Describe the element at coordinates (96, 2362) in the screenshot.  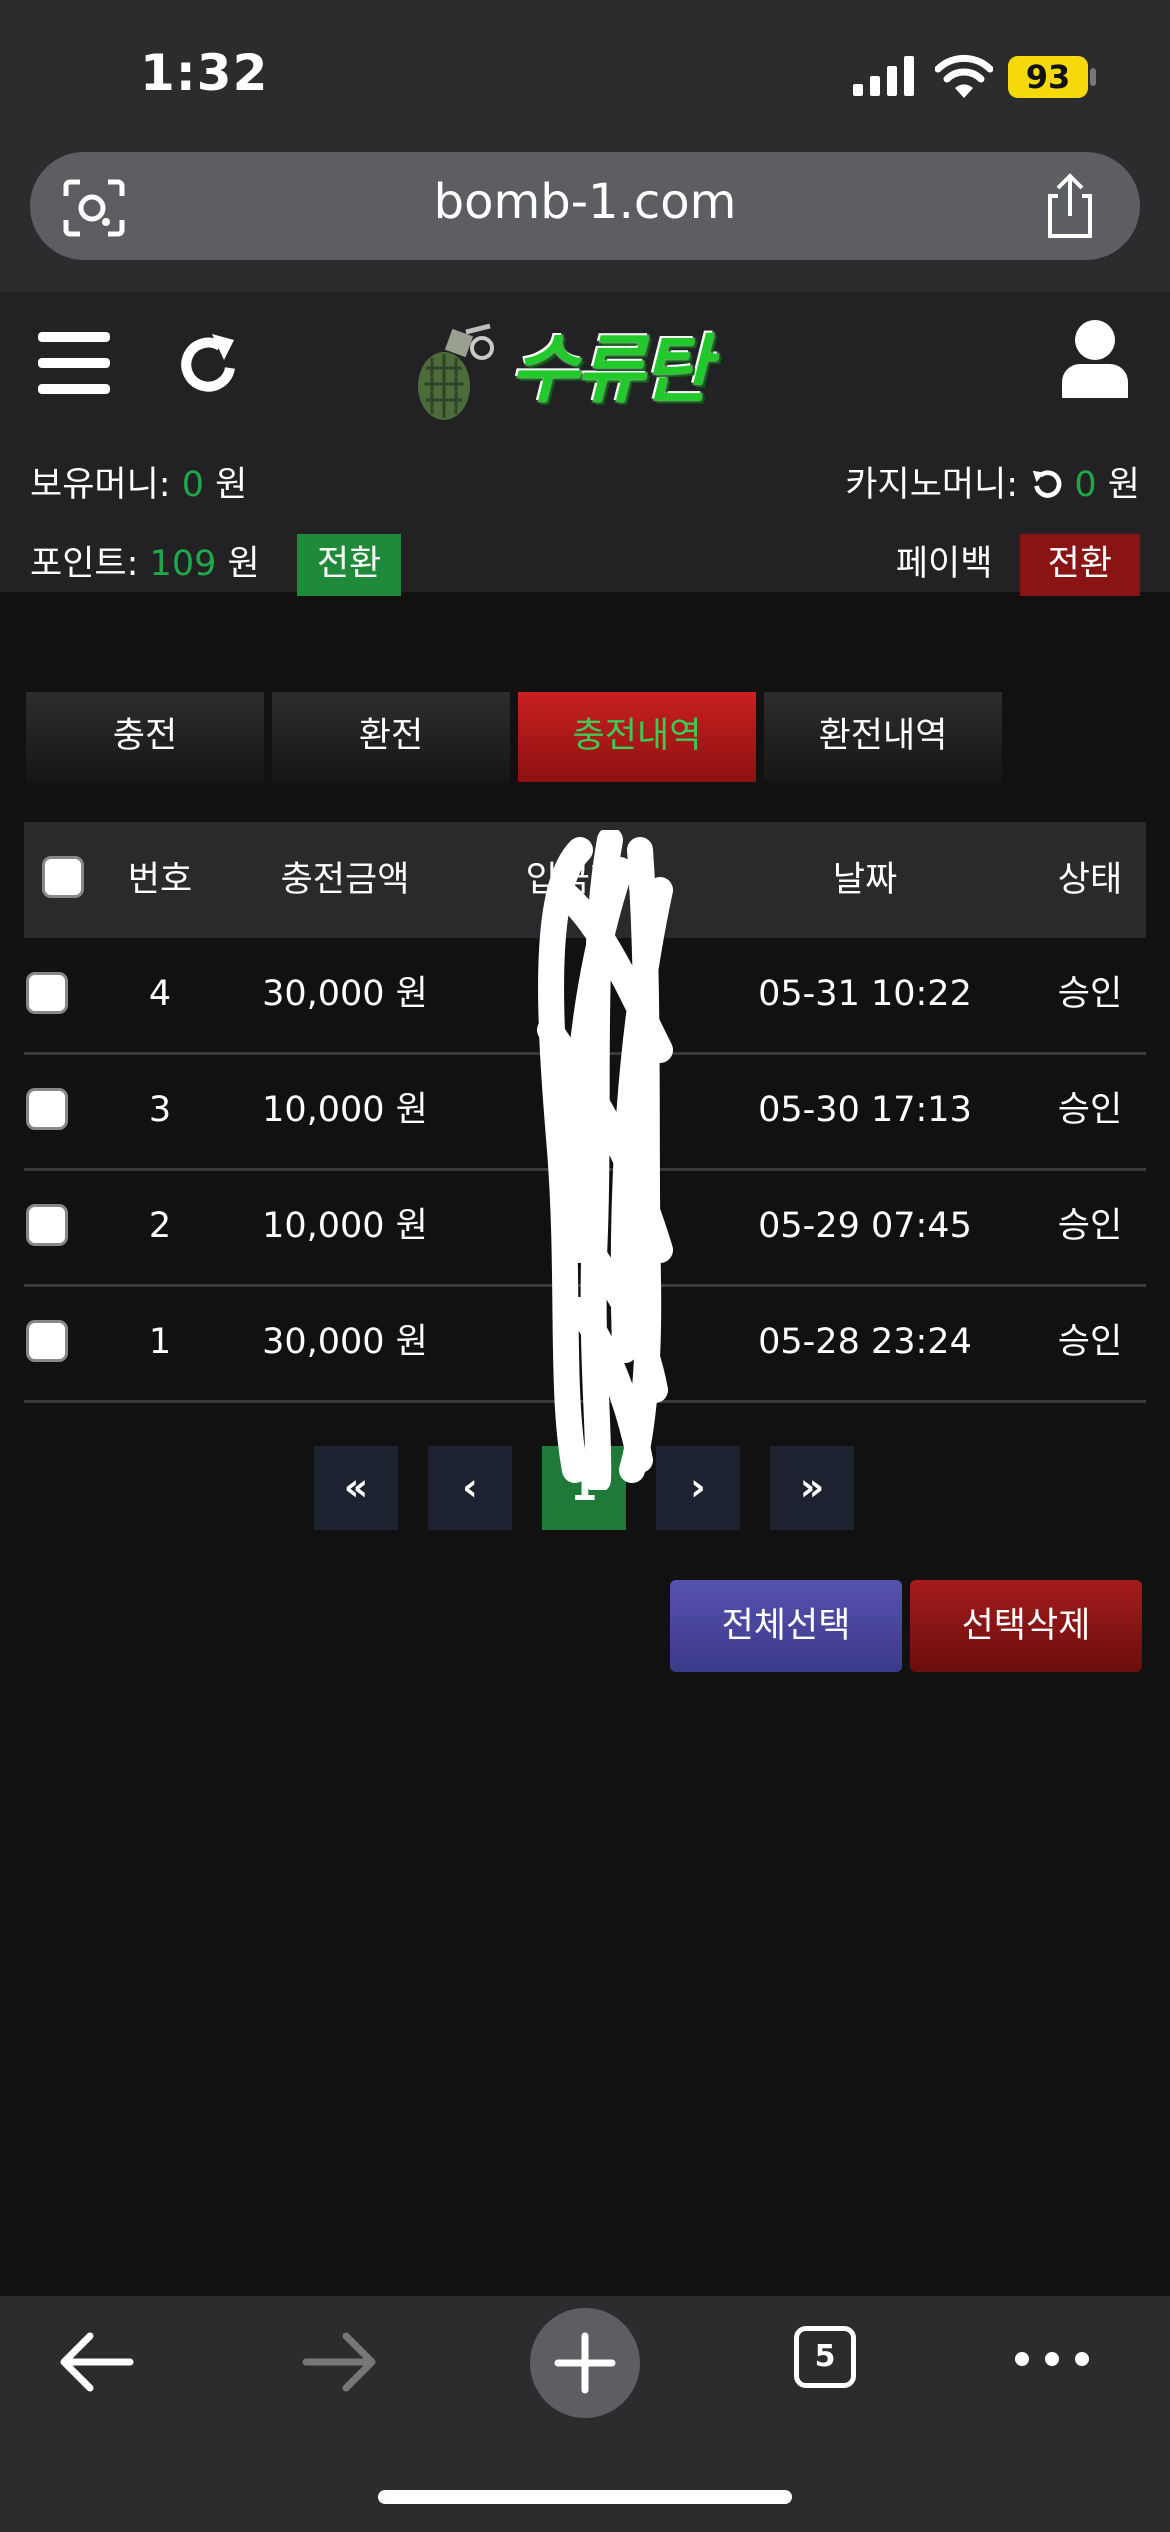
I see `back-arrow-icon` at that location.